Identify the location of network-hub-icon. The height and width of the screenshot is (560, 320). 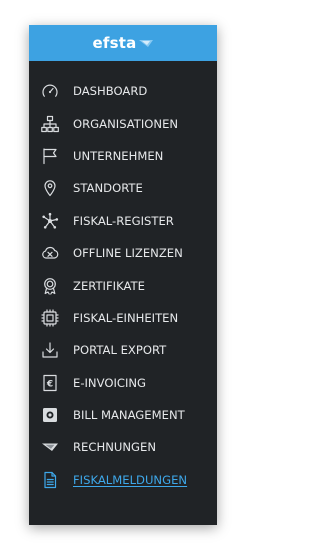
(50, 221).